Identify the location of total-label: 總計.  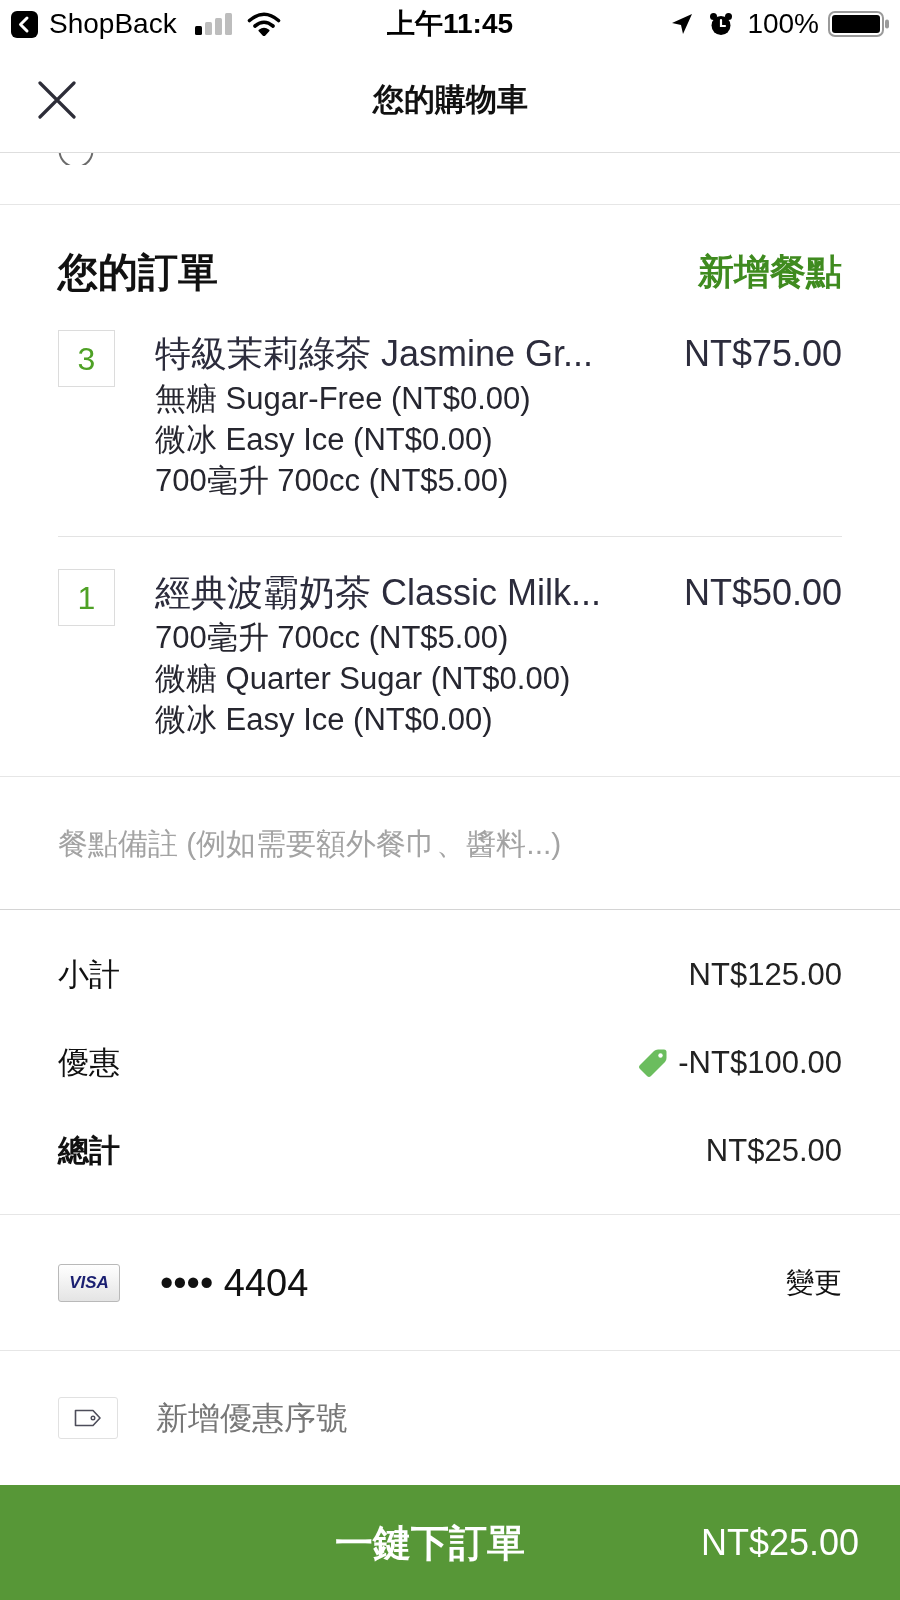
(89, 1150).